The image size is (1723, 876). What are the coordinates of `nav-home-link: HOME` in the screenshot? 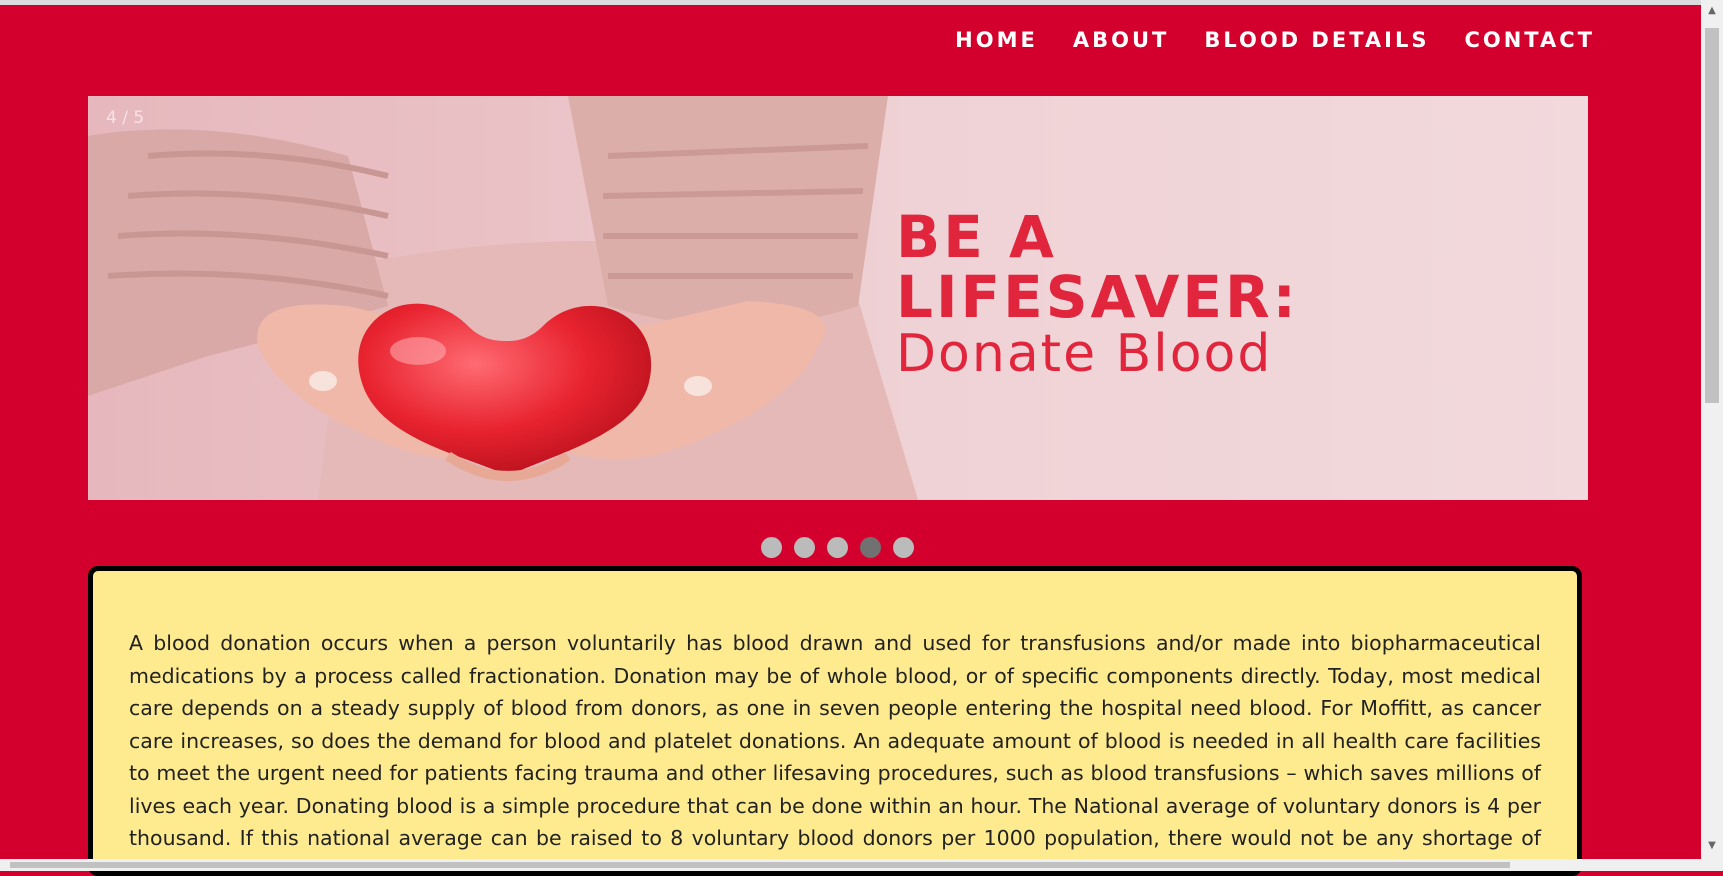 It's located at (996, 40).